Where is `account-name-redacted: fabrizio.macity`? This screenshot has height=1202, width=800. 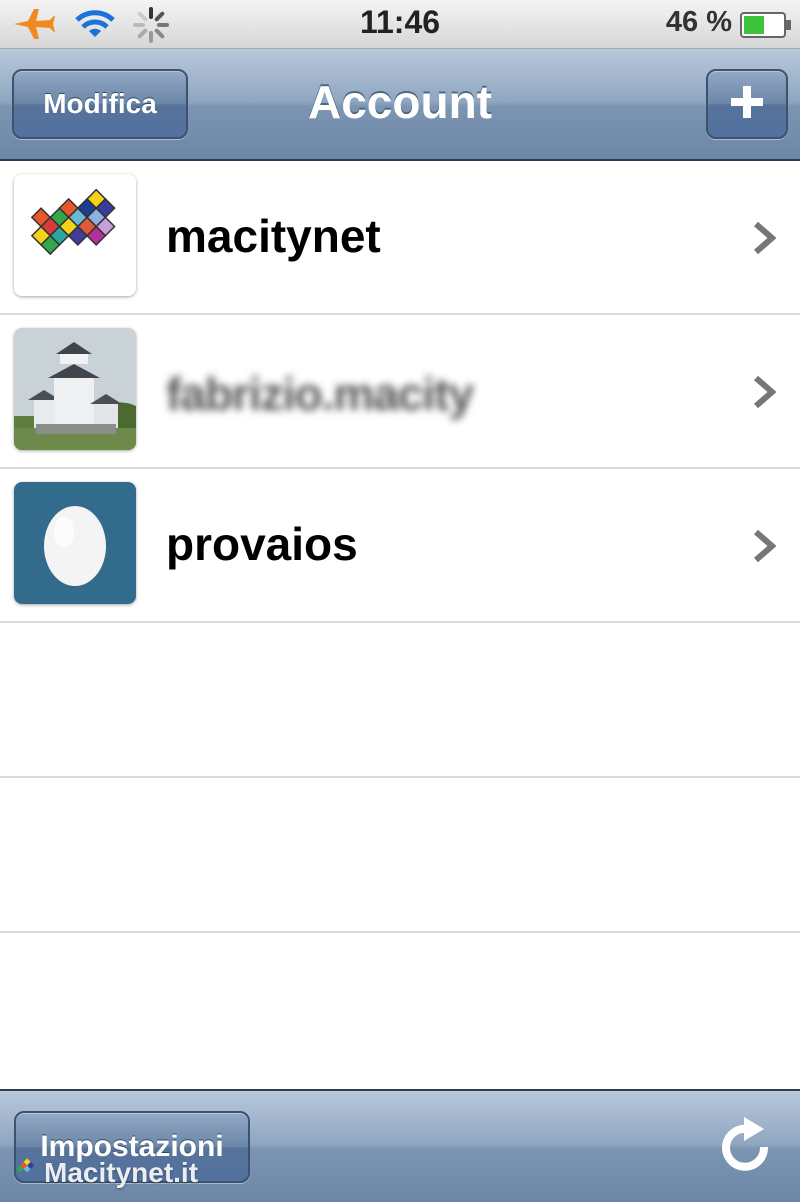 account-name-redacted: fabrizio.macity is located at coordinates (320, 394).